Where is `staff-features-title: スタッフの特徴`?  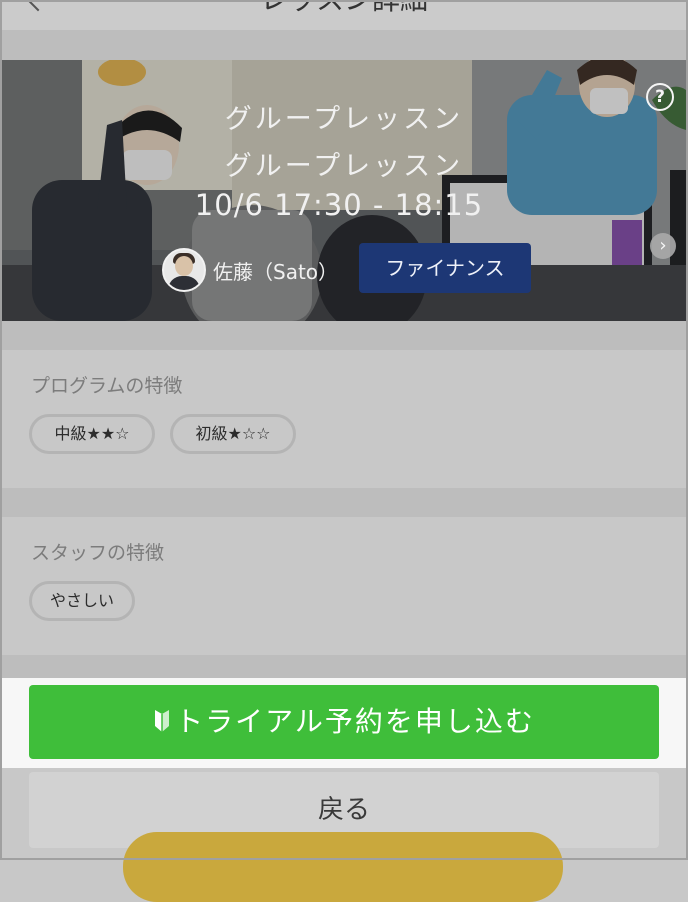
staff-features-title: スタッフの特徴 is located at coordinates (98, 553).